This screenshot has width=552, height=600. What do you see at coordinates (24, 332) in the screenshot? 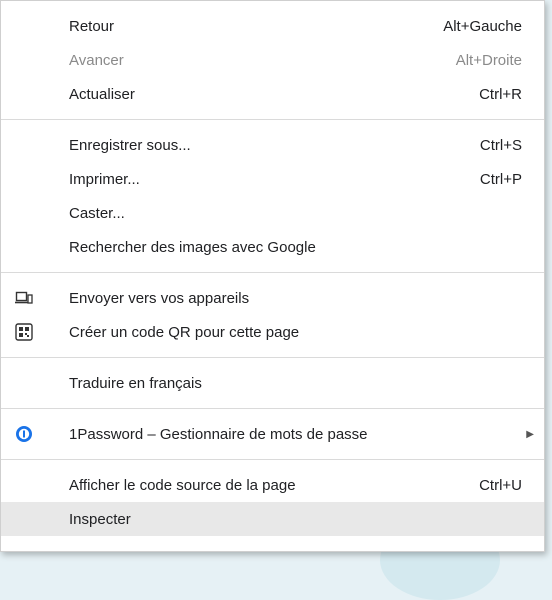
I see `qr-code-icon` at bounding box center [24, 332].